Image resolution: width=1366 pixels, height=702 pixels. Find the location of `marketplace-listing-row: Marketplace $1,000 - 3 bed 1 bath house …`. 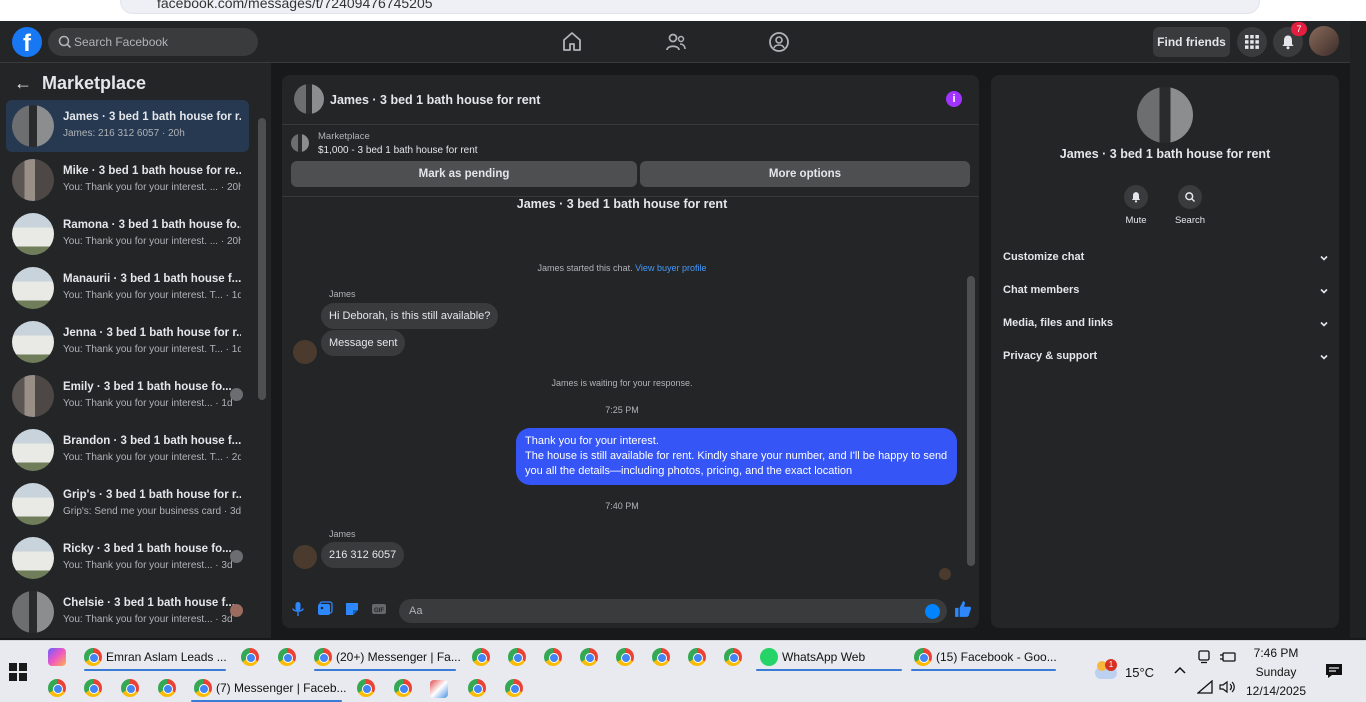

marketplace-listing-row: Marketplace $1,000 - 3 bed 1 bath house … is located at coordinates (630, 144).